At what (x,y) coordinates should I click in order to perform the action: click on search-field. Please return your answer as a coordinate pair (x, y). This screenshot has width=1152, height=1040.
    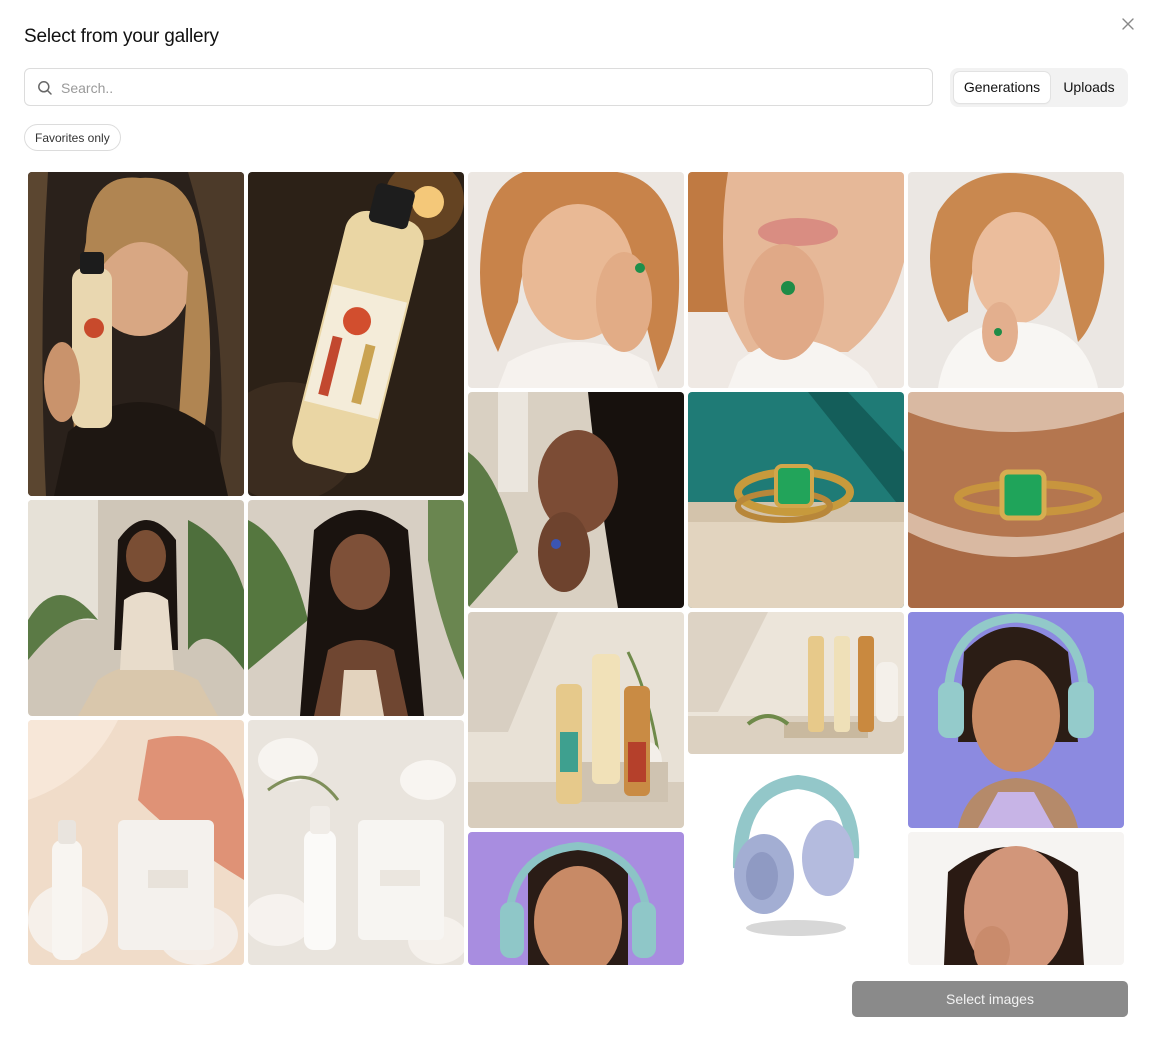
    Looking at the image, I should click on (478, 87).